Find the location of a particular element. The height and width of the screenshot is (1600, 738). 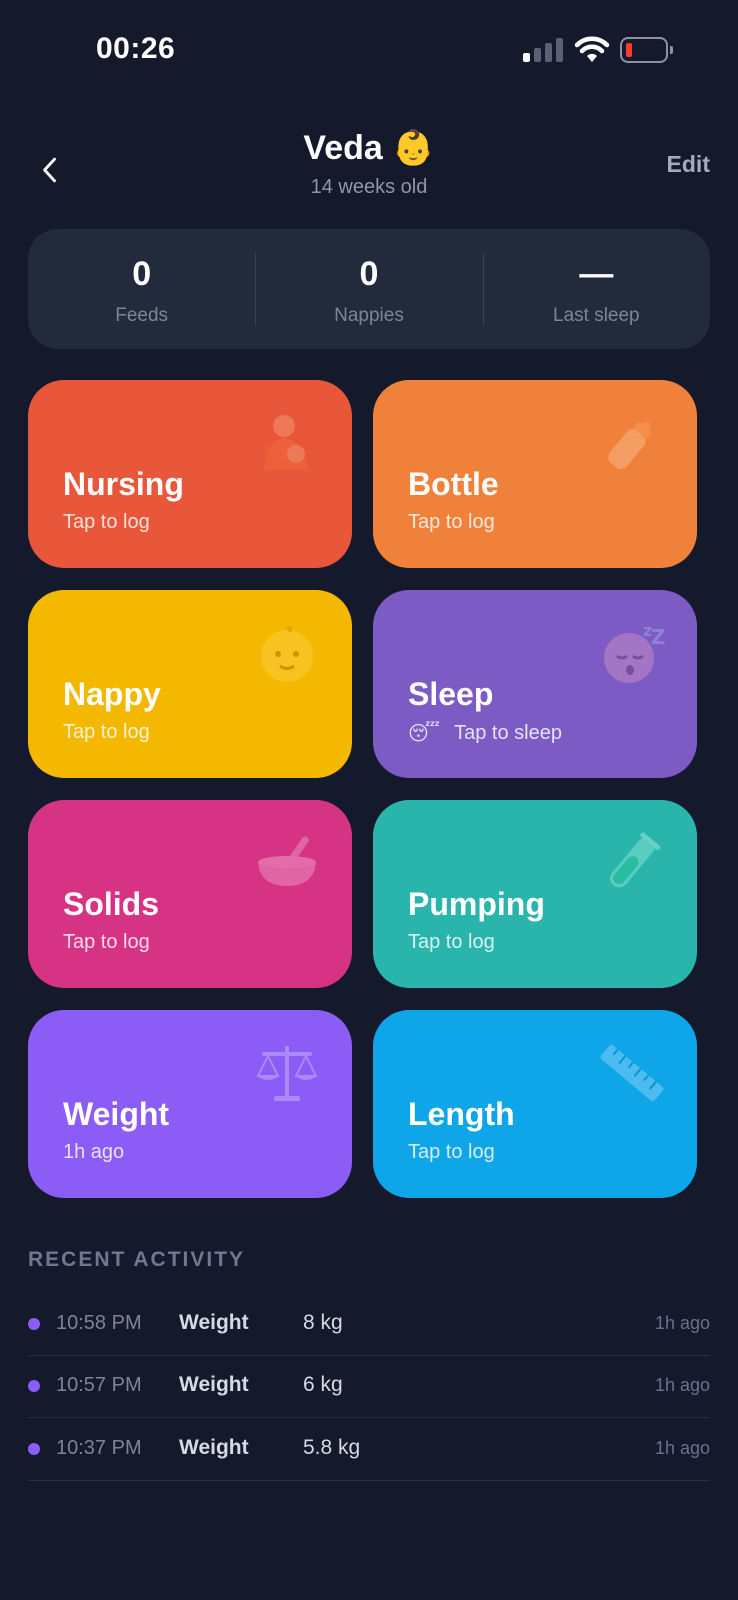

activity-value: 5.8 kg is located at coordinates (332, 1447).